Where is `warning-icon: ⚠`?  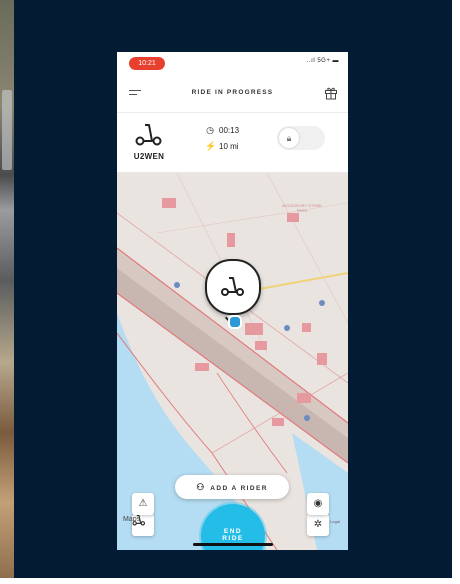
warning-icon: ⚠ is located at coordinates (143, 503).